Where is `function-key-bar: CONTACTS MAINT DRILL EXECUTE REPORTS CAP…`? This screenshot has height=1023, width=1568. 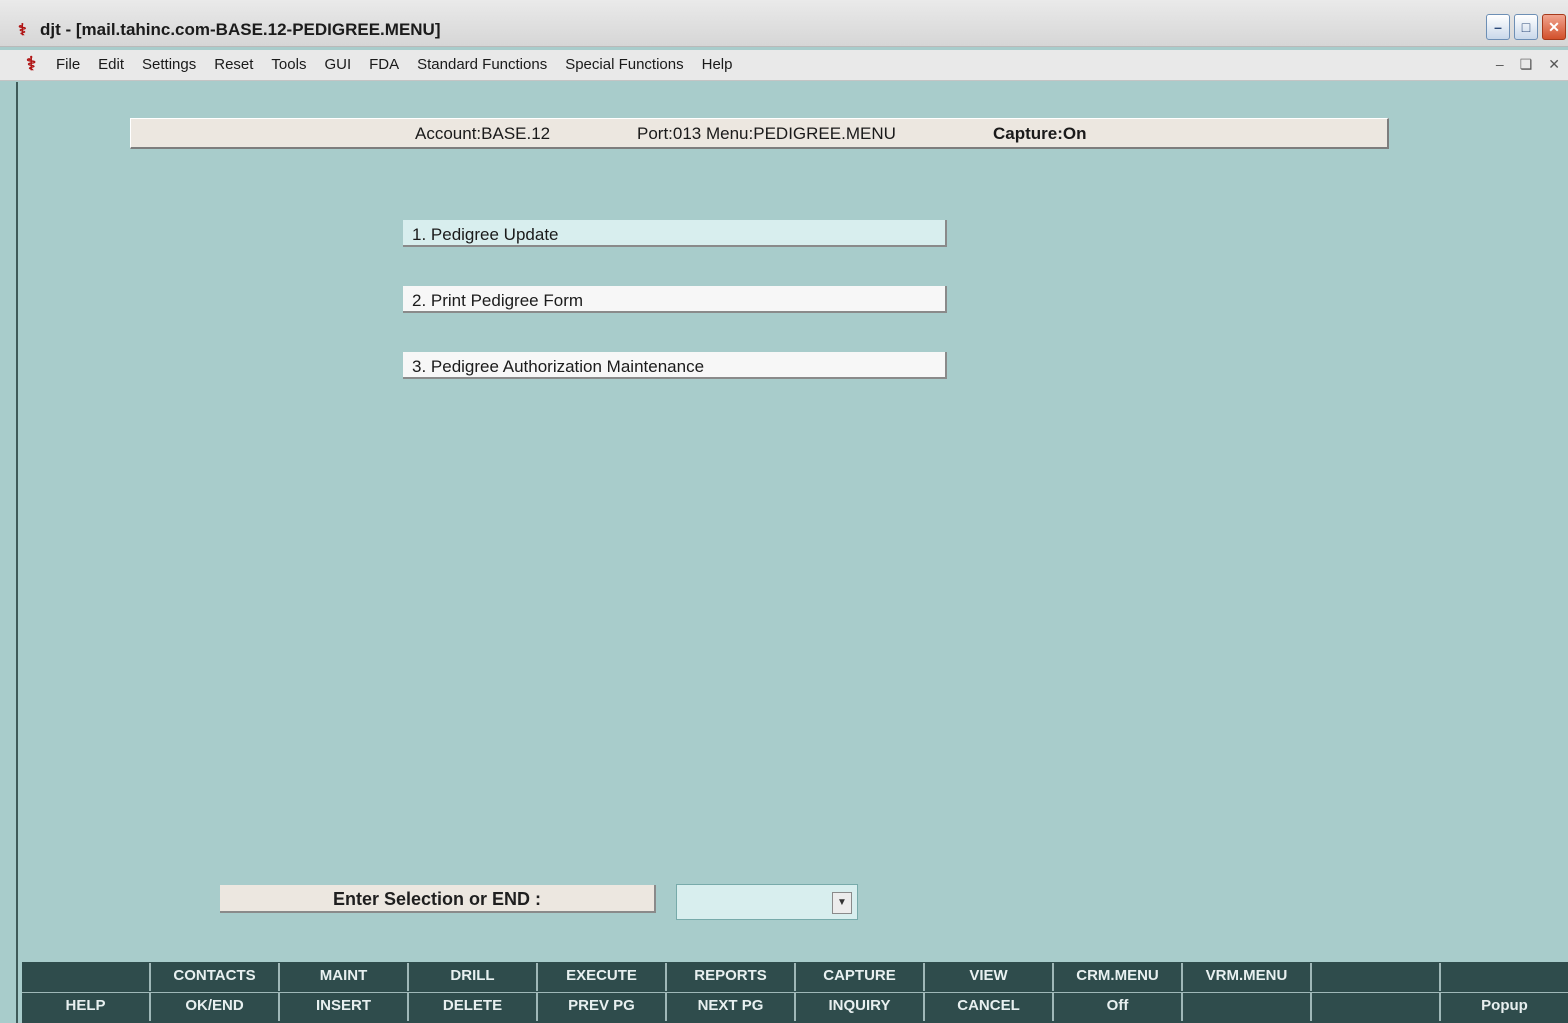 function-key-bar: CONTACTS MAINT DRILL EXECUTE REPORTS CAP… is located at coordinates (795, 992).